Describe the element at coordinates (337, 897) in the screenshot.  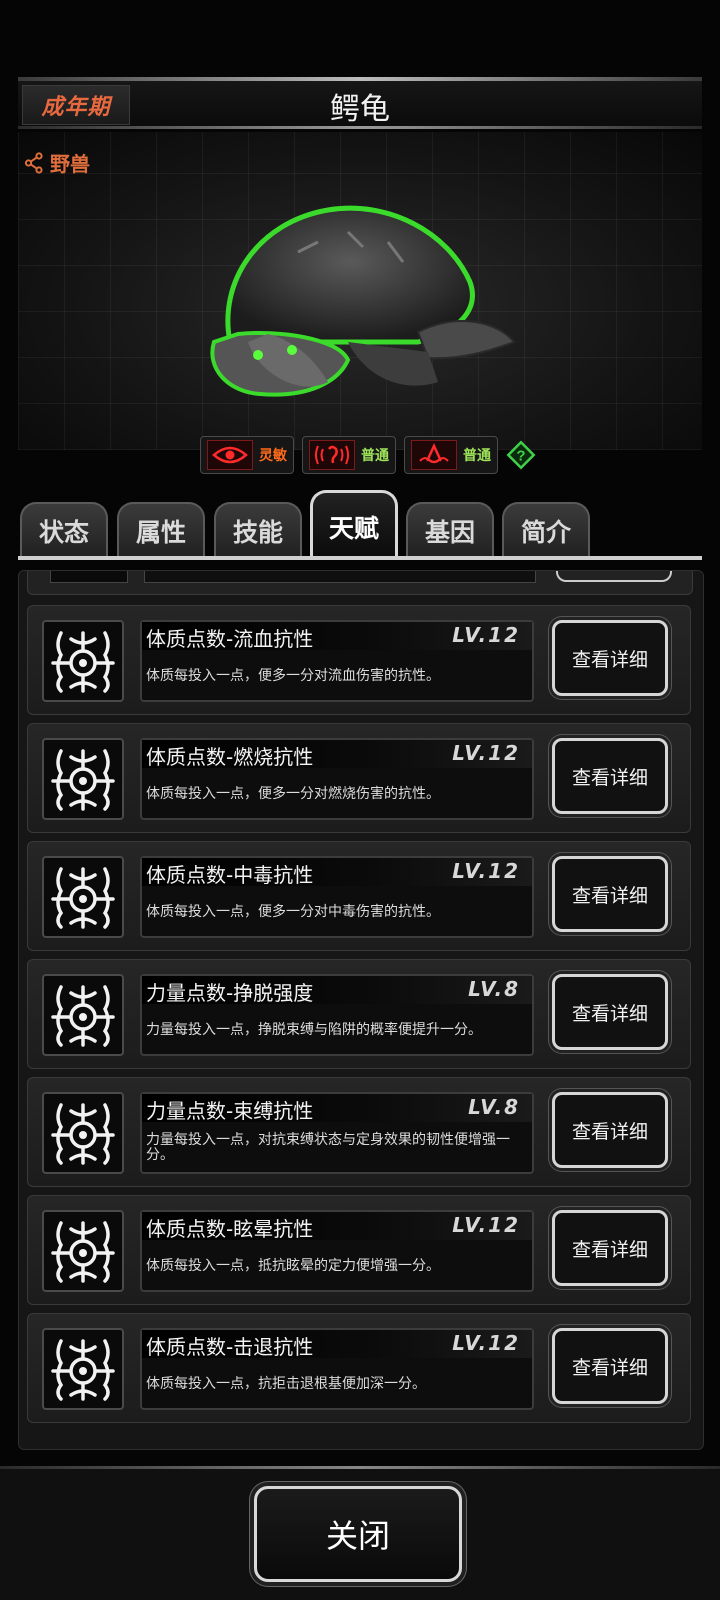
I see `talent-info: 体质点数-中毒抗性 LV.12 体质每投入一点，便多一分对中毒伤害的抗性。` at that location.